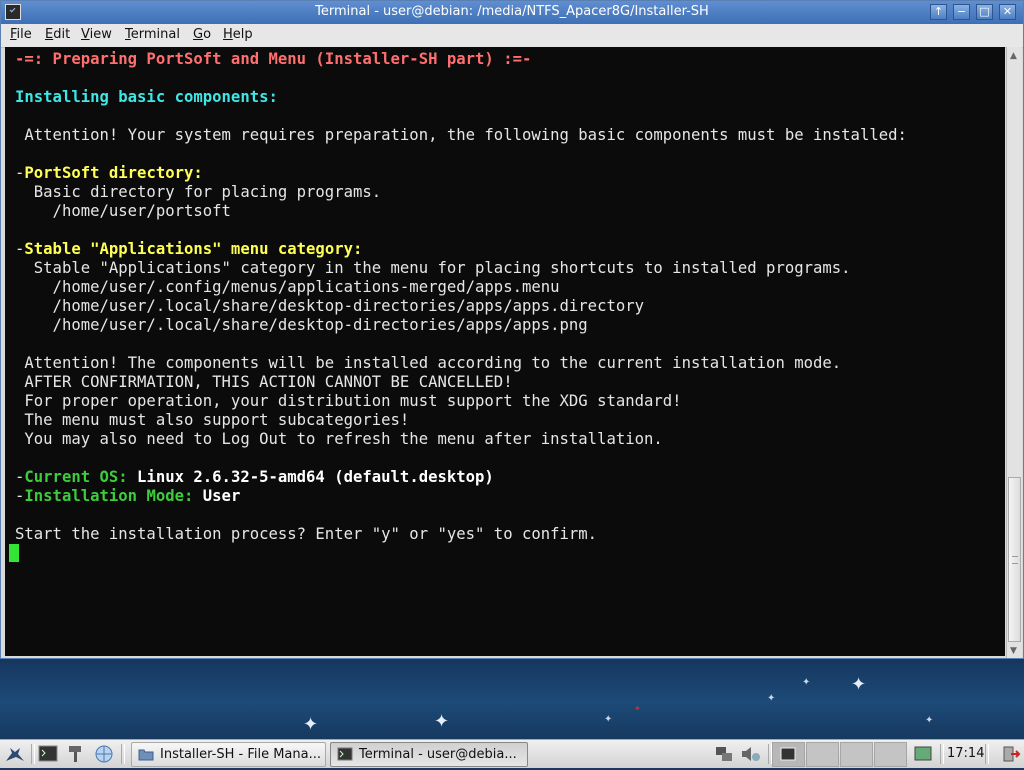 Image resolution: width=1024 pixels, height=770 pixels. What do you see at coordinates (198, 34) in the screenshot?
I see `menu-go-mnemonic: G` at bounding box center [198, 34].